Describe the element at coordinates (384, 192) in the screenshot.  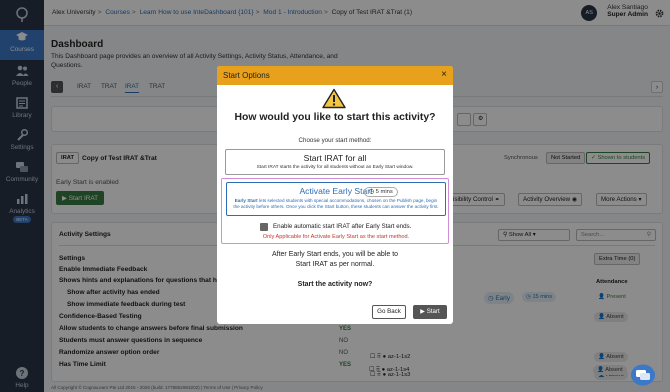
I see `duration-label: 5 mins` at that location.